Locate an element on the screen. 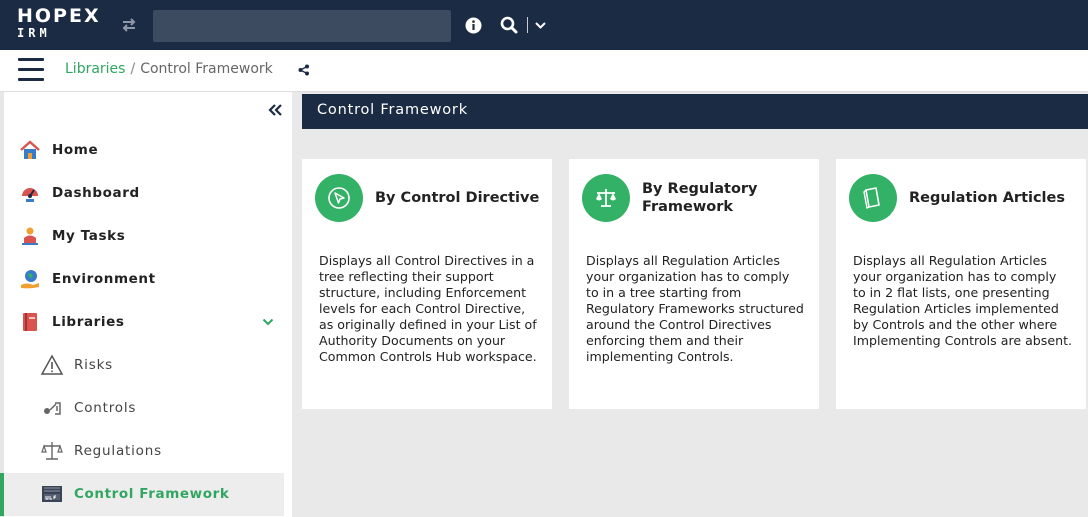 This screenshot has height=517, width=1088. sidebar-item-label: Libraries is located at coordinates (88, 322).